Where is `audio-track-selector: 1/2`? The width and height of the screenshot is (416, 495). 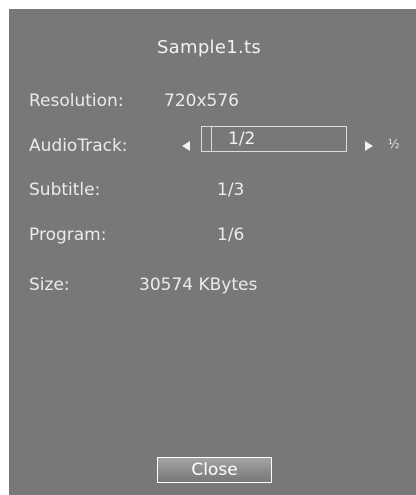 audio-track-selector: 1/2 is located at coordinates (274, 139).